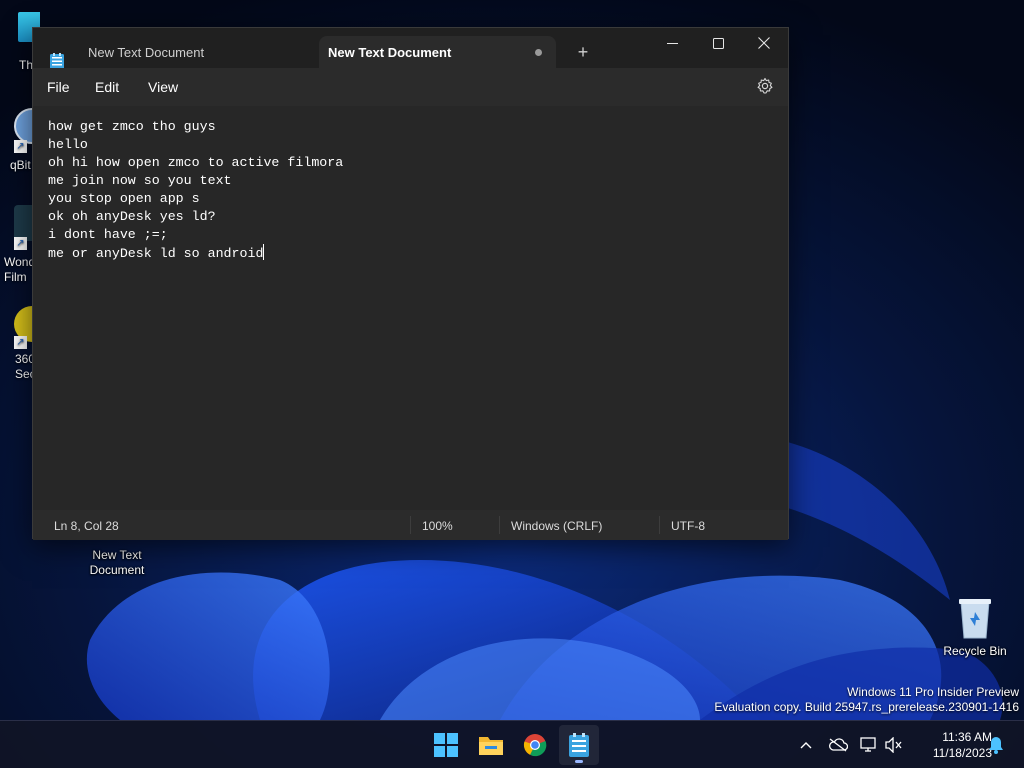  I want to click on clock-time: 11:36 AM, so click(967, 737).